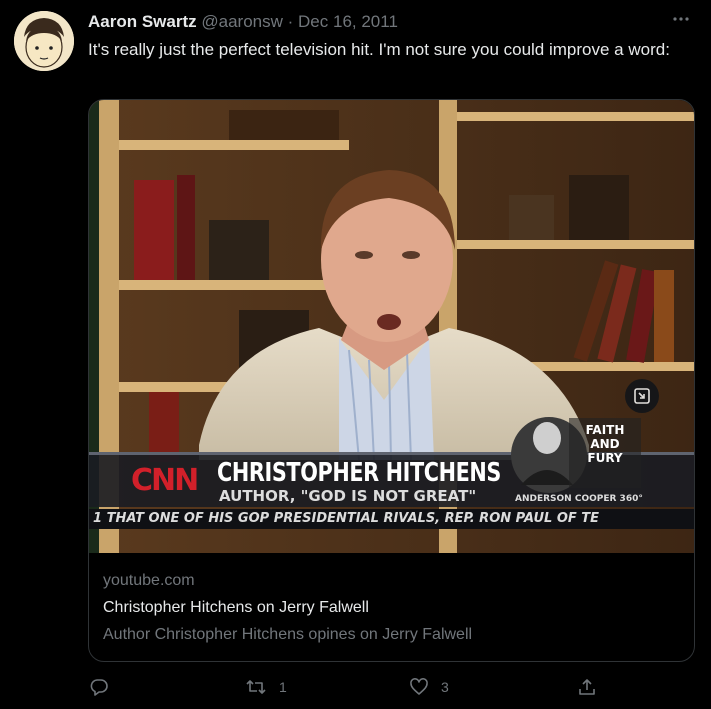 The width and height of the screenshot is (711, 709). I want to click on network-logo: CNN, so click(165, 480).